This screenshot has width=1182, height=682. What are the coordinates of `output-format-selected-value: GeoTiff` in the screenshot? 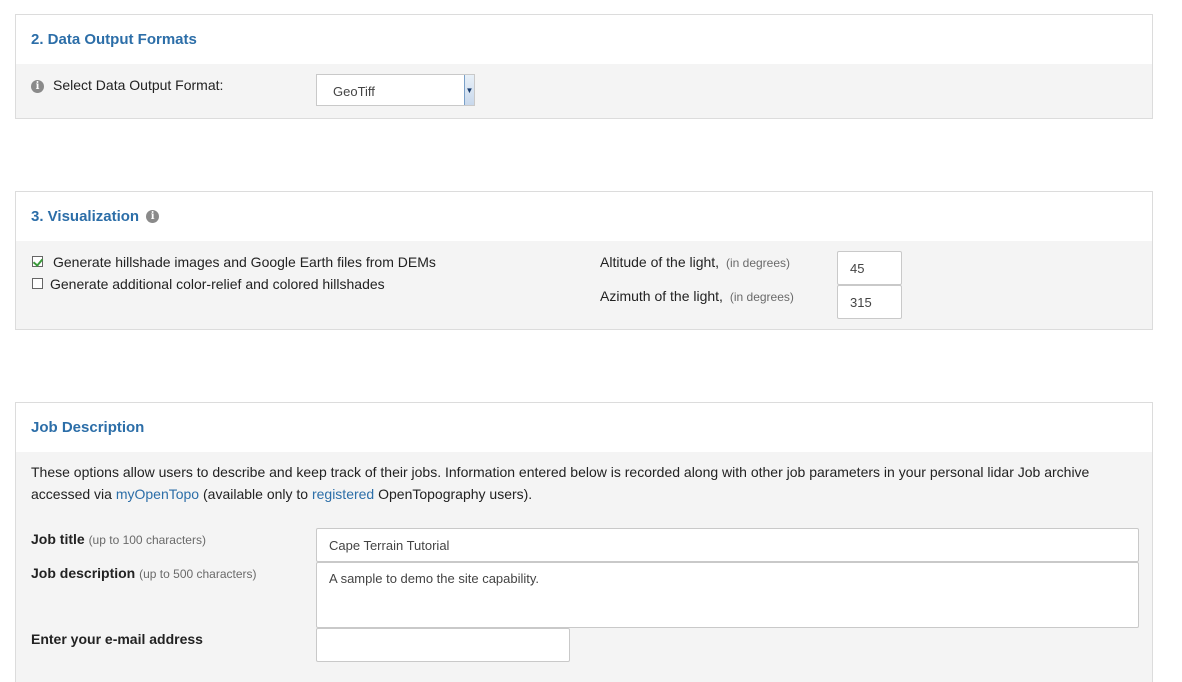 It's located at (354, 91).